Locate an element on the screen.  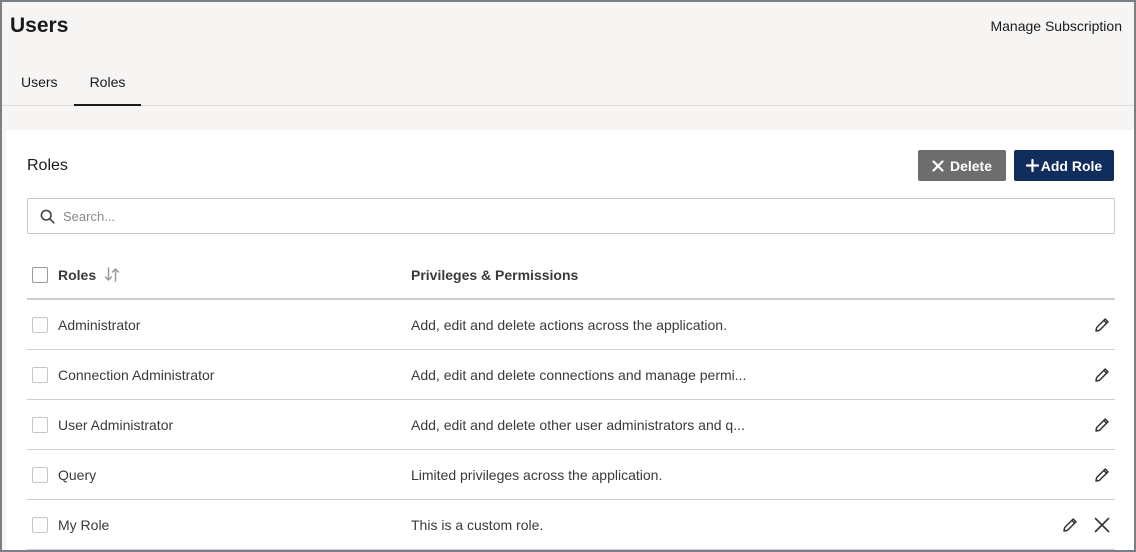
search-icon is located at coordinates (47, 216).